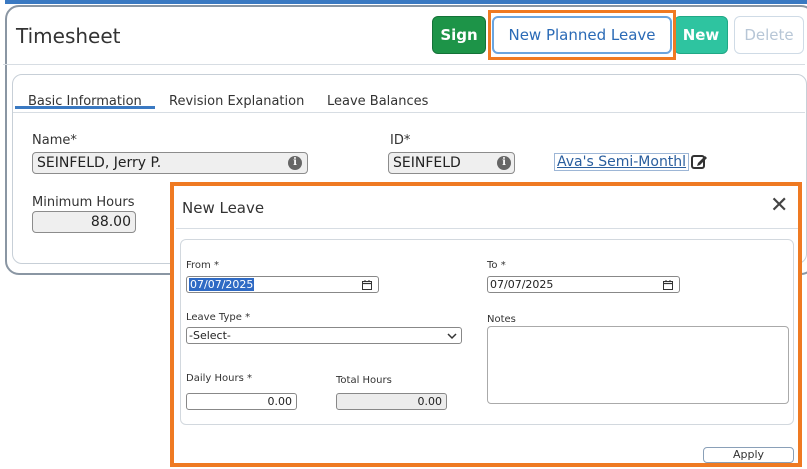  I want to click on total-hours-label: Total Hours, so click(364, 380).